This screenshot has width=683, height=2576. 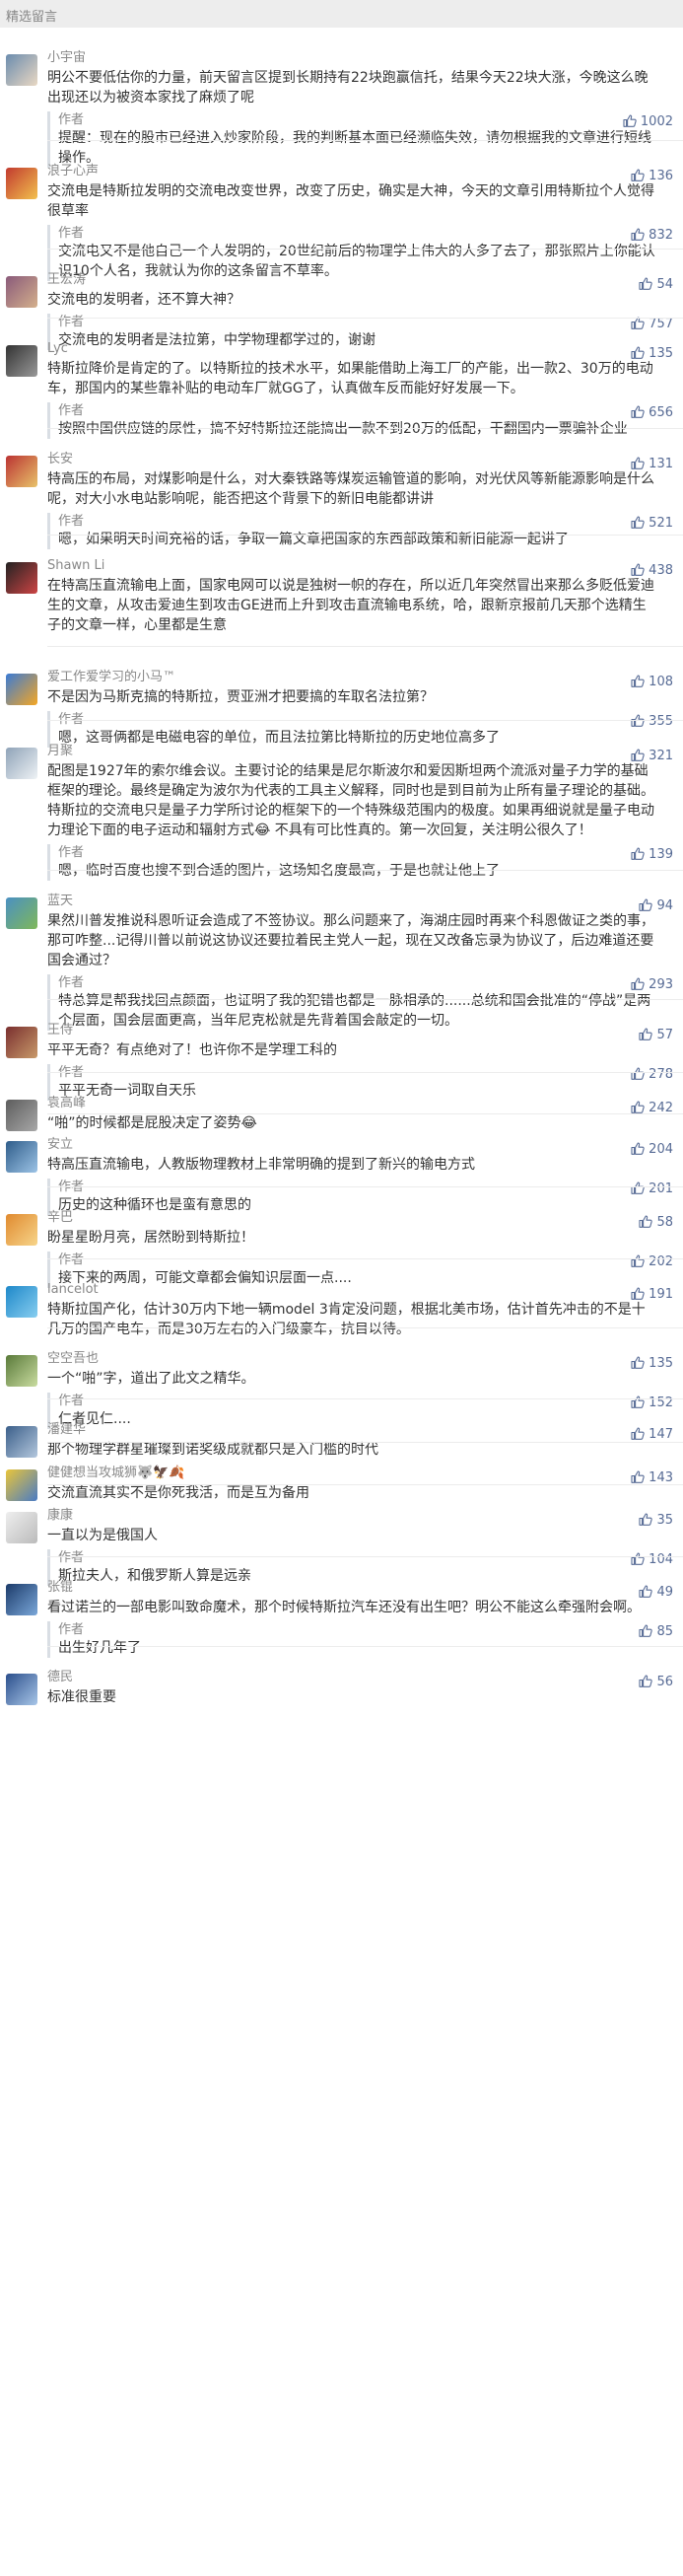 I want to click on reply-like-button: 139, so click(x=652, y=855).